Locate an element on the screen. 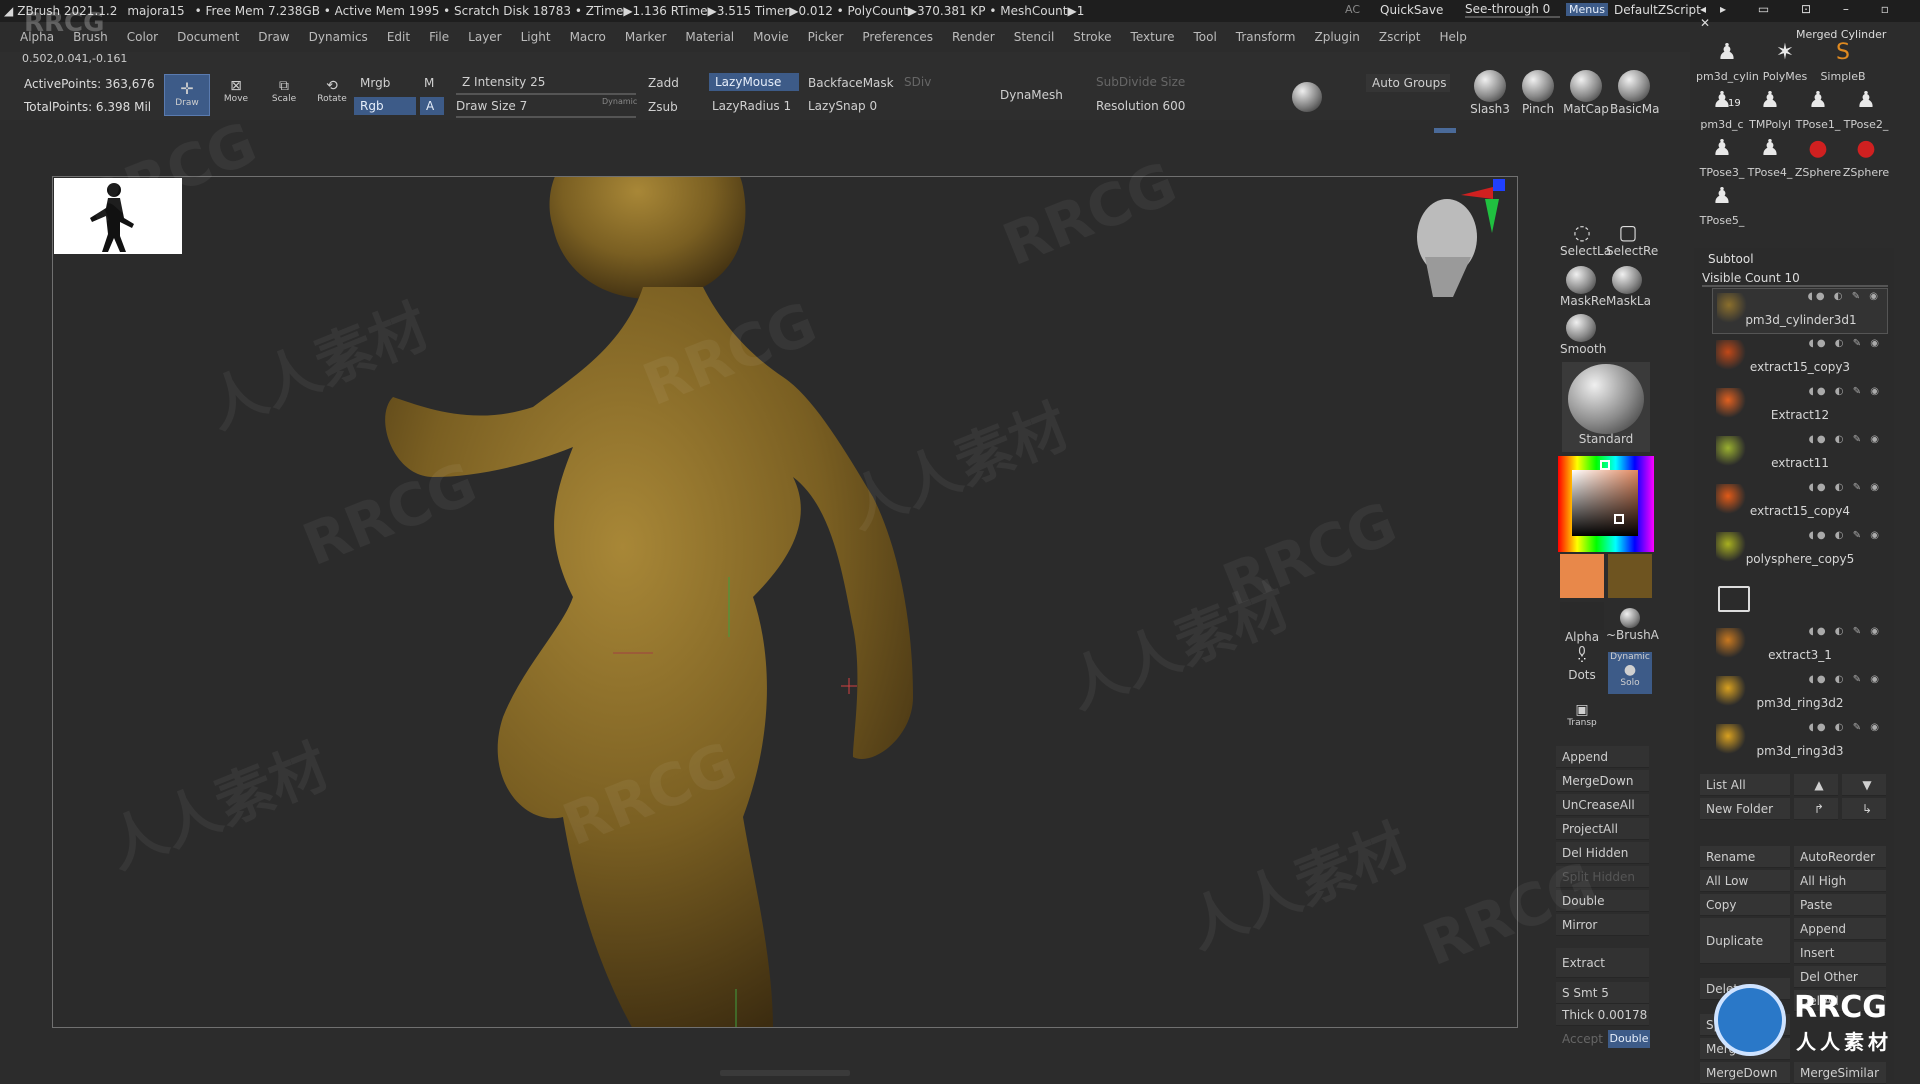  dynamesh-button: DynaMesh is located at coordinates (1031, 95).